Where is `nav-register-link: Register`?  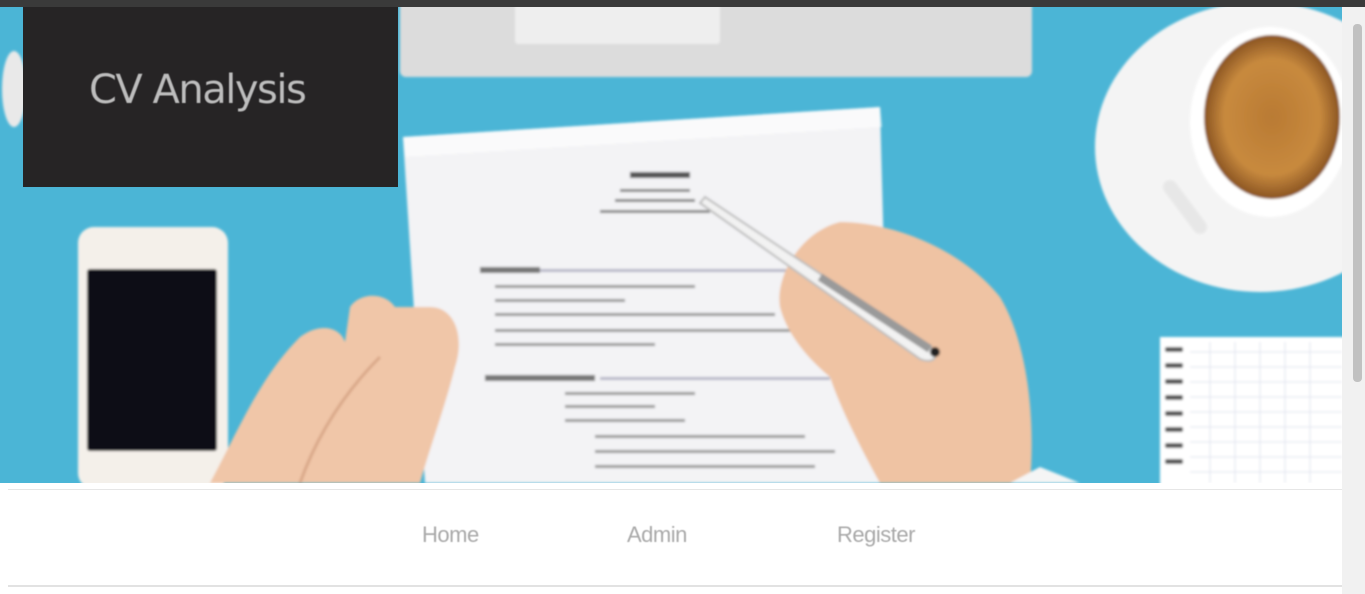 nav-register-link: Register is located at coordinates (876, 535).